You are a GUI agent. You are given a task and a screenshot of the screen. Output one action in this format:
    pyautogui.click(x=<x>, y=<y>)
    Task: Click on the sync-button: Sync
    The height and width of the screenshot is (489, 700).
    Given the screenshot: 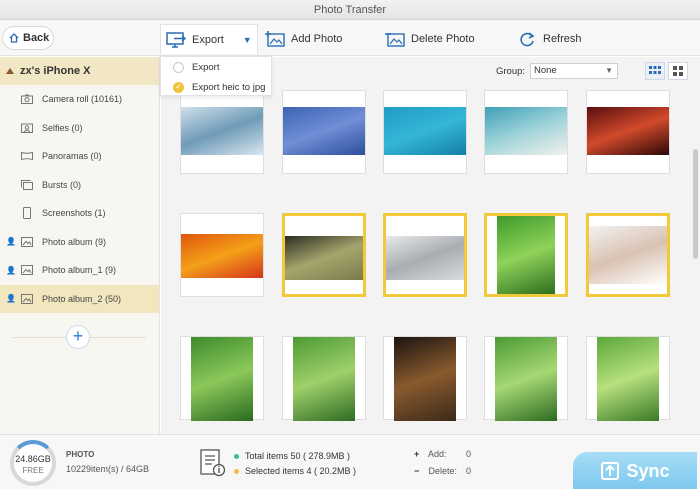 What is the action you would take?
    pyautogui.click(x=635, y=470)
    